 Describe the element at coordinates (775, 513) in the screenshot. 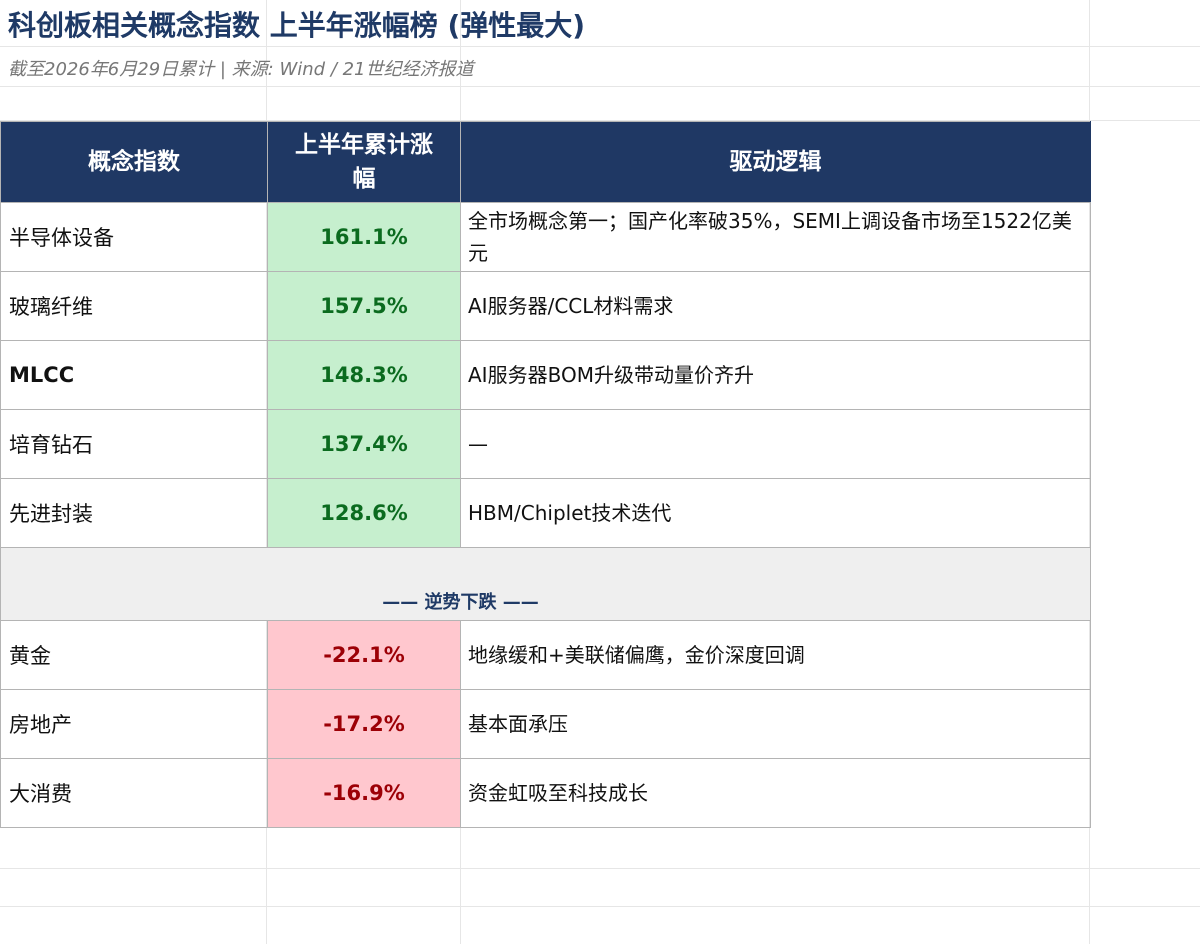

I see `logic-cell: HBM/Chiplet技术迭代` at that location.